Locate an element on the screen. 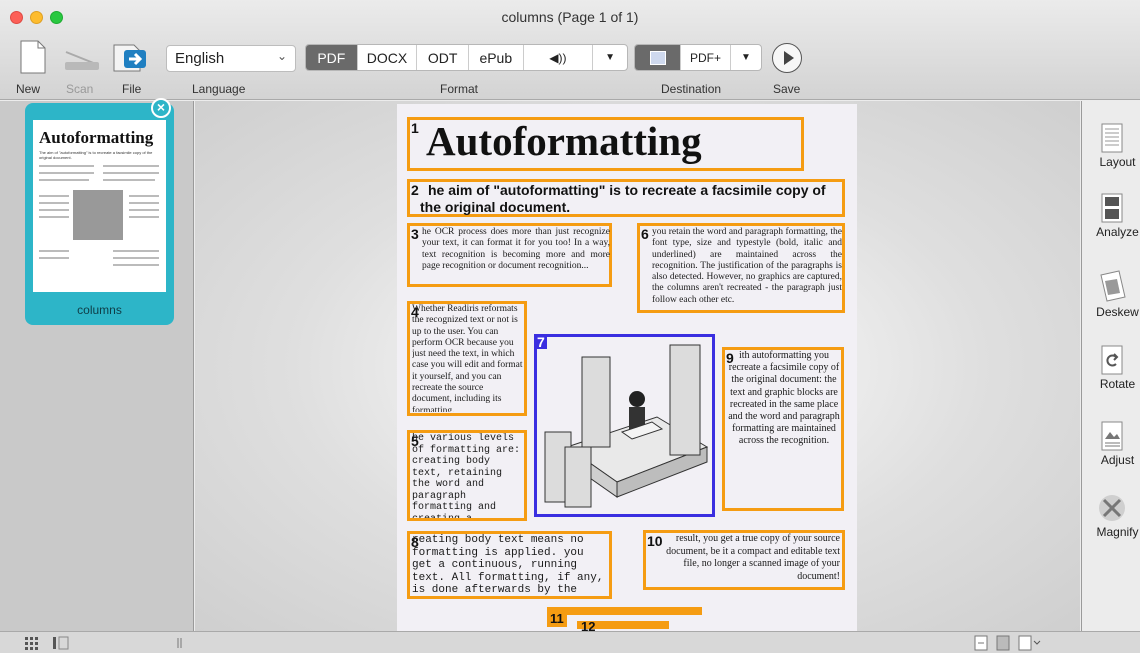 The height and width of the screenshot is (653, 1140). language-value: English is located at coordinates (200, 58).